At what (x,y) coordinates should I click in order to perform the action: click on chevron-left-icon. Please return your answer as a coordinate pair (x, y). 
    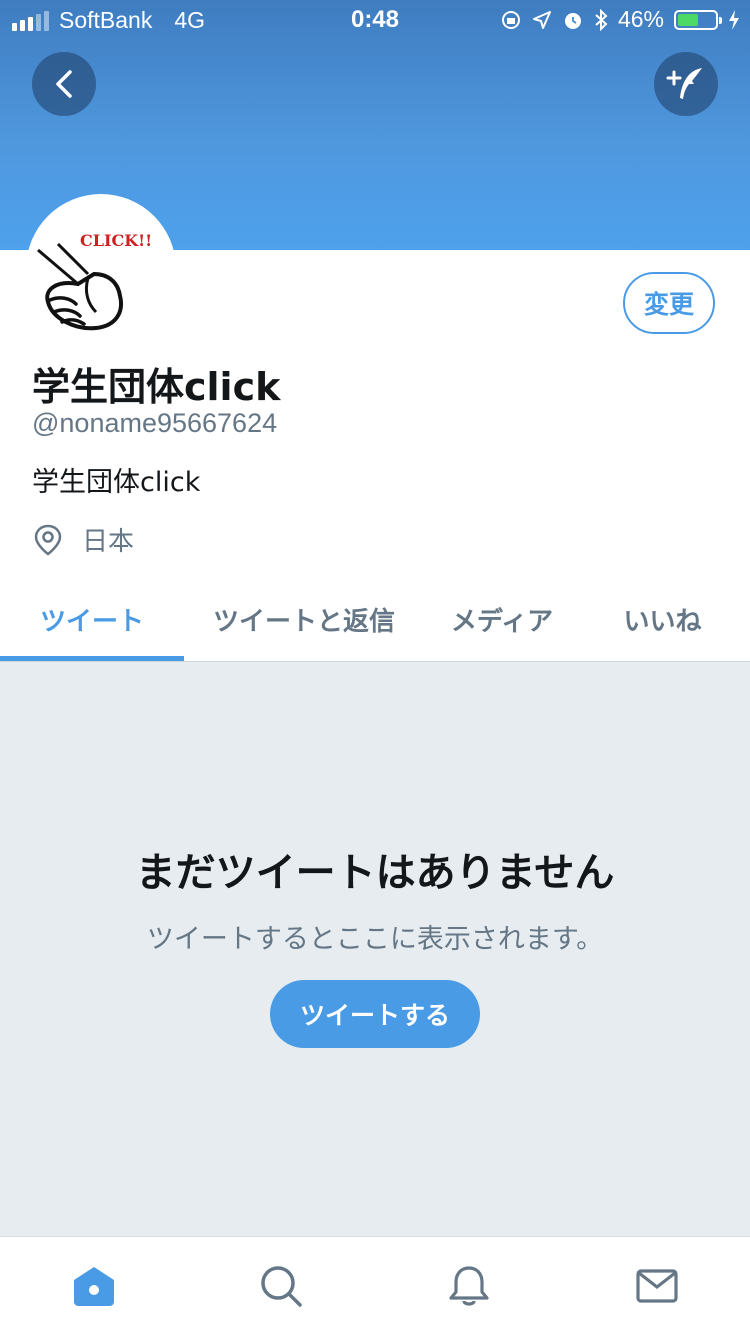
    Looking at the image, I should click on (64, 84).